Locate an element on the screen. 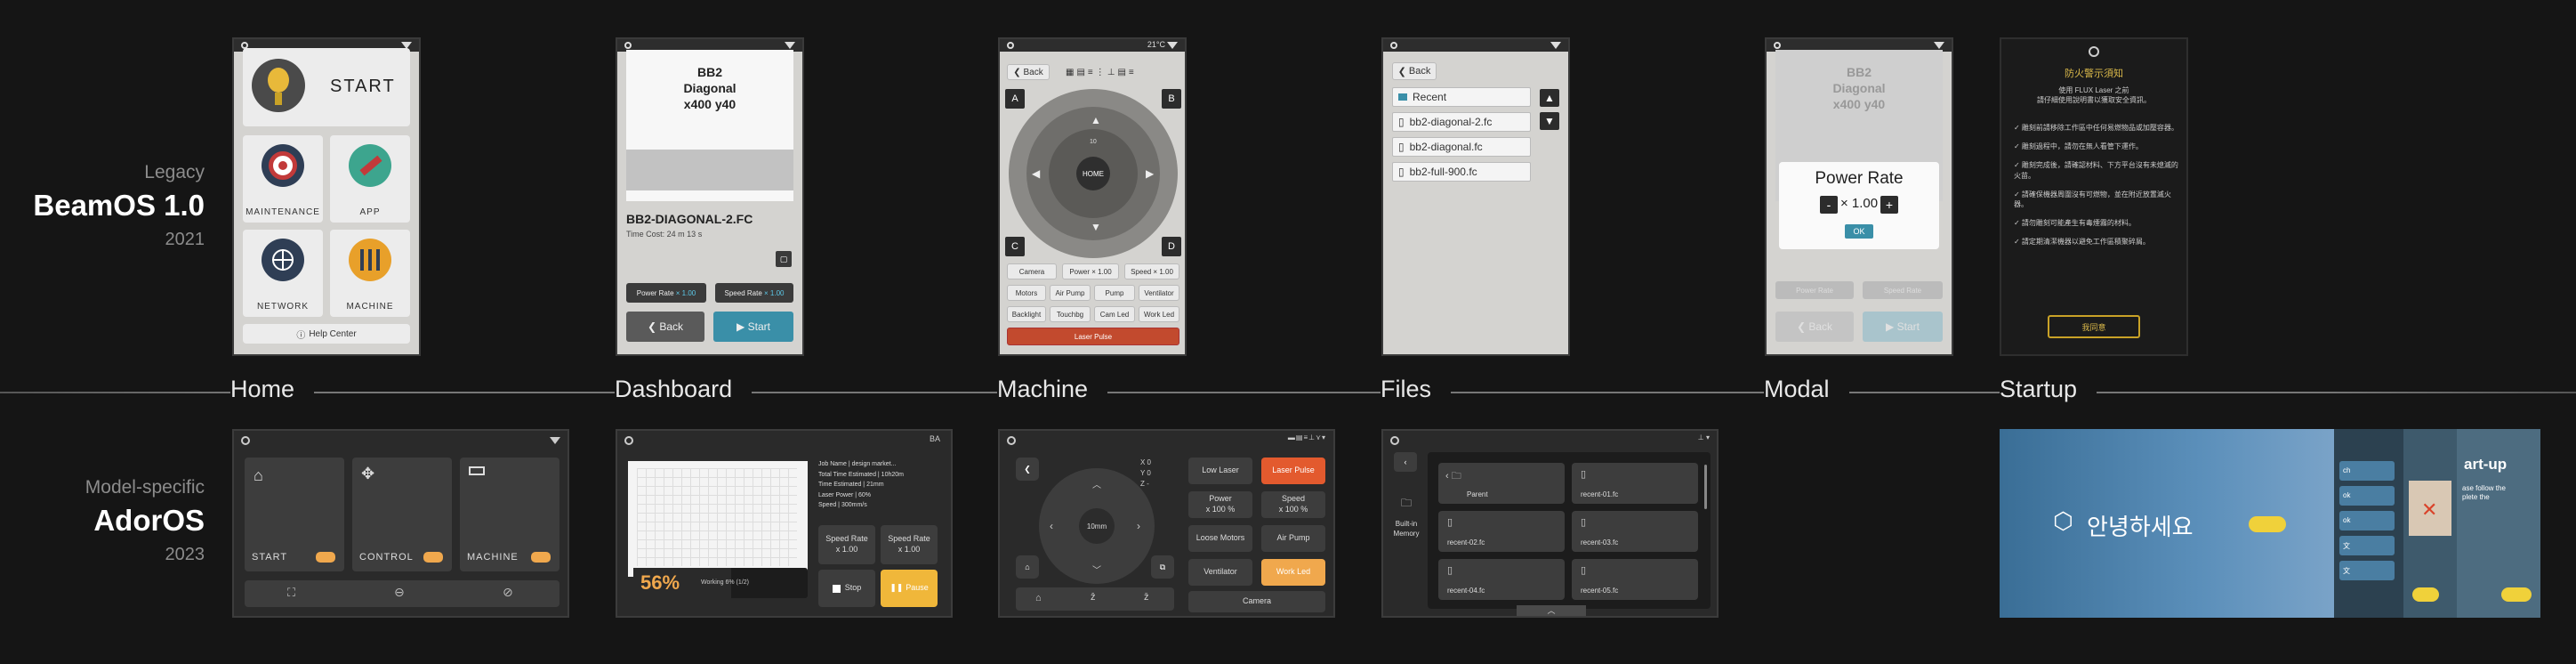 The image size is (2576, 664). touchbg-button: Touchbg is located at coordinates (1070, 314).